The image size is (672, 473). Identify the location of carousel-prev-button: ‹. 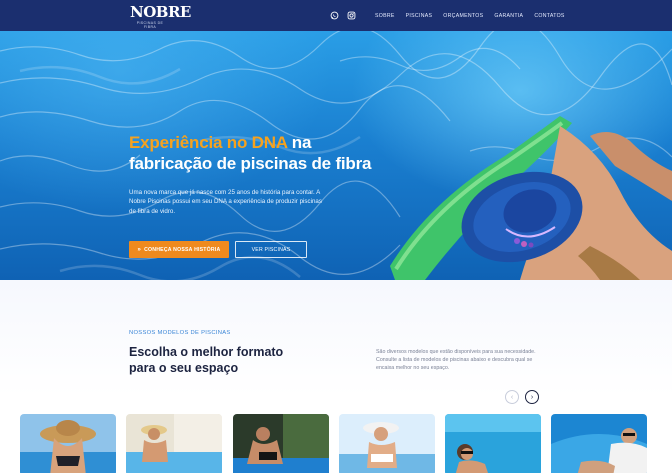
(512, 397).